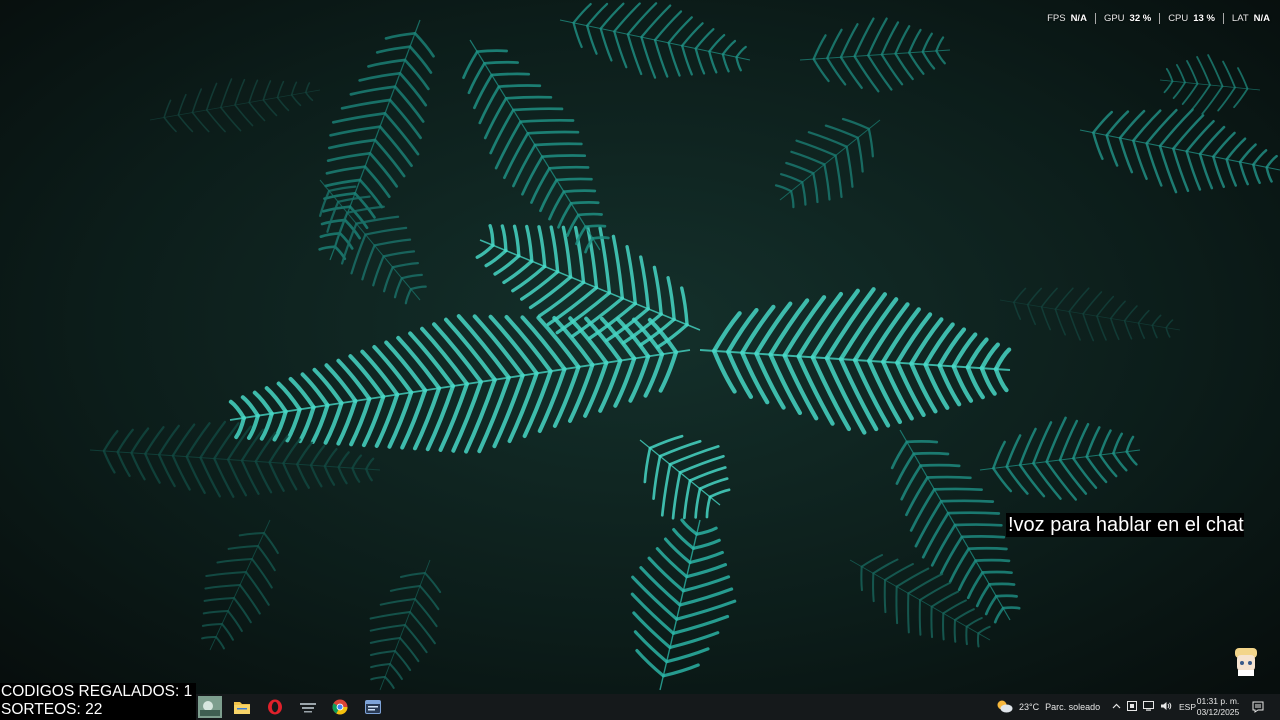  I want to click on security-icon, so click(1132, 707).